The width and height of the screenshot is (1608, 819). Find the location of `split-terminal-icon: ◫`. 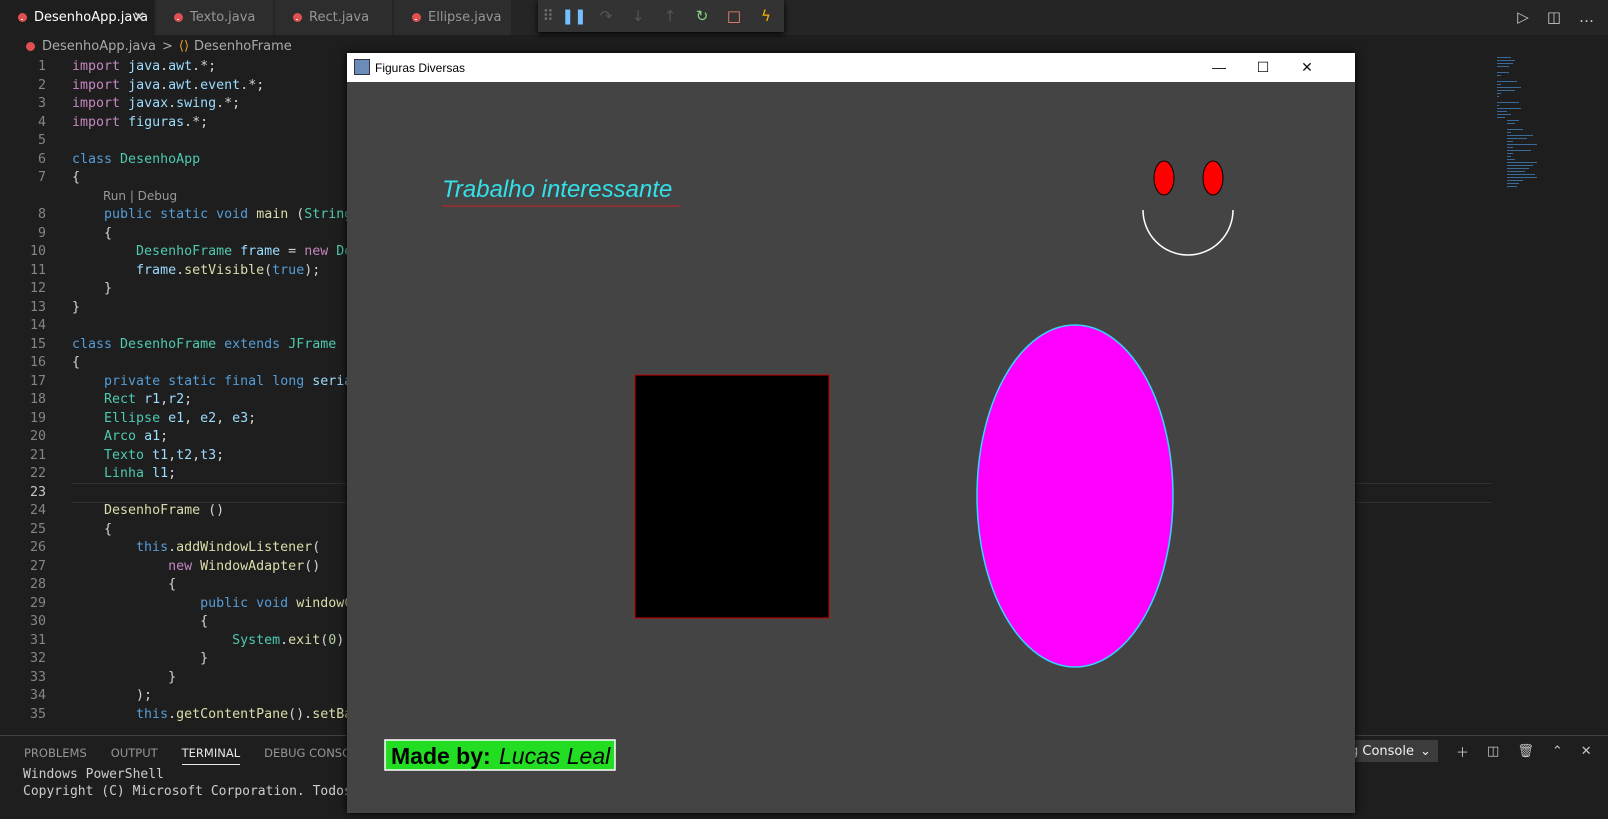

split-terminal-icon: ◫ is located at coordinates (1493, 751).